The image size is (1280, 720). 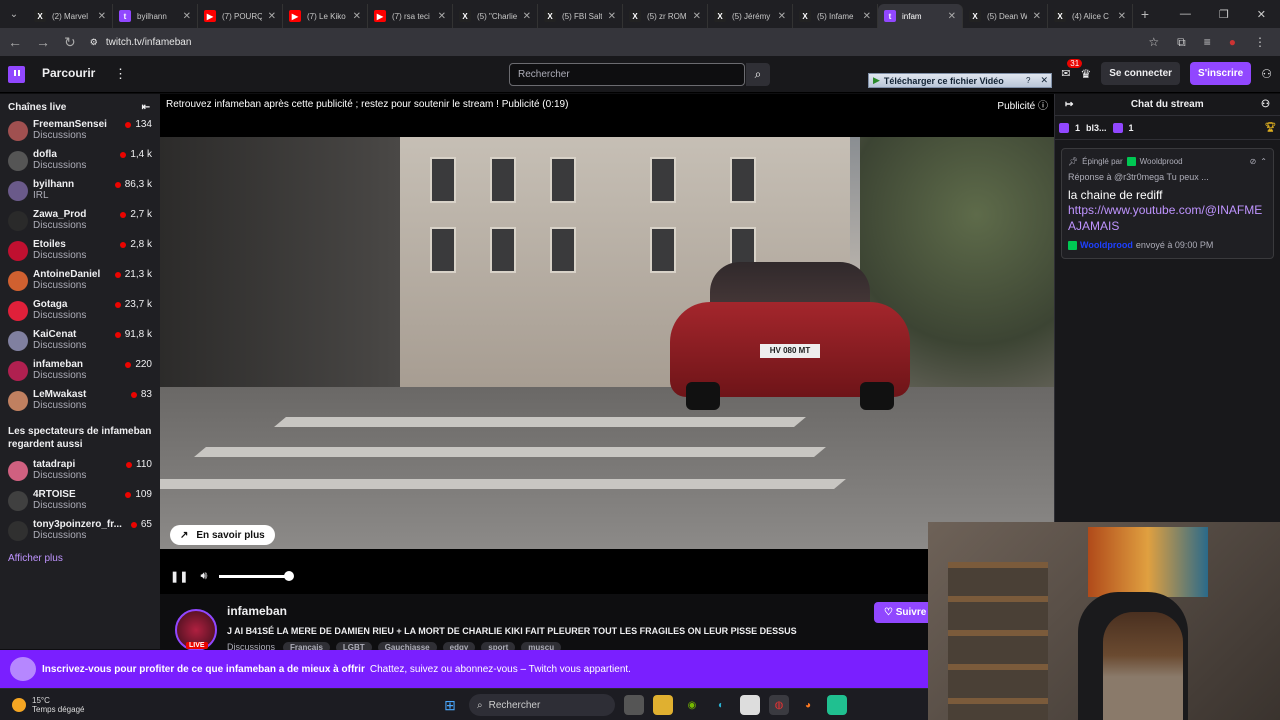 I want to click on search-icon: ⌕, so click(x=758, y=74).